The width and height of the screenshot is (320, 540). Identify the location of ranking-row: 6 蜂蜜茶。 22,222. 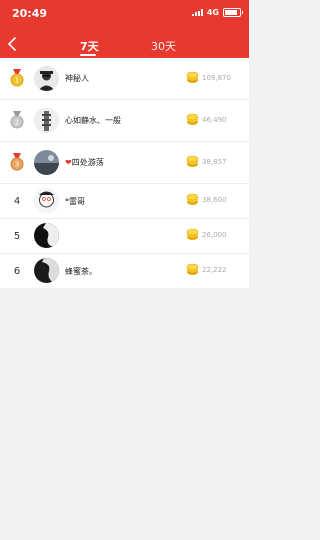
(124, 271).